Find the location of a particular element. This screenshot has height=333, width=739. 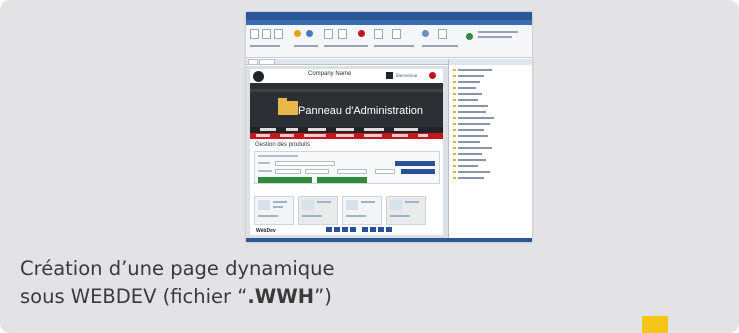

webdev-logo: WebDev is located at coordinates (266, 231).